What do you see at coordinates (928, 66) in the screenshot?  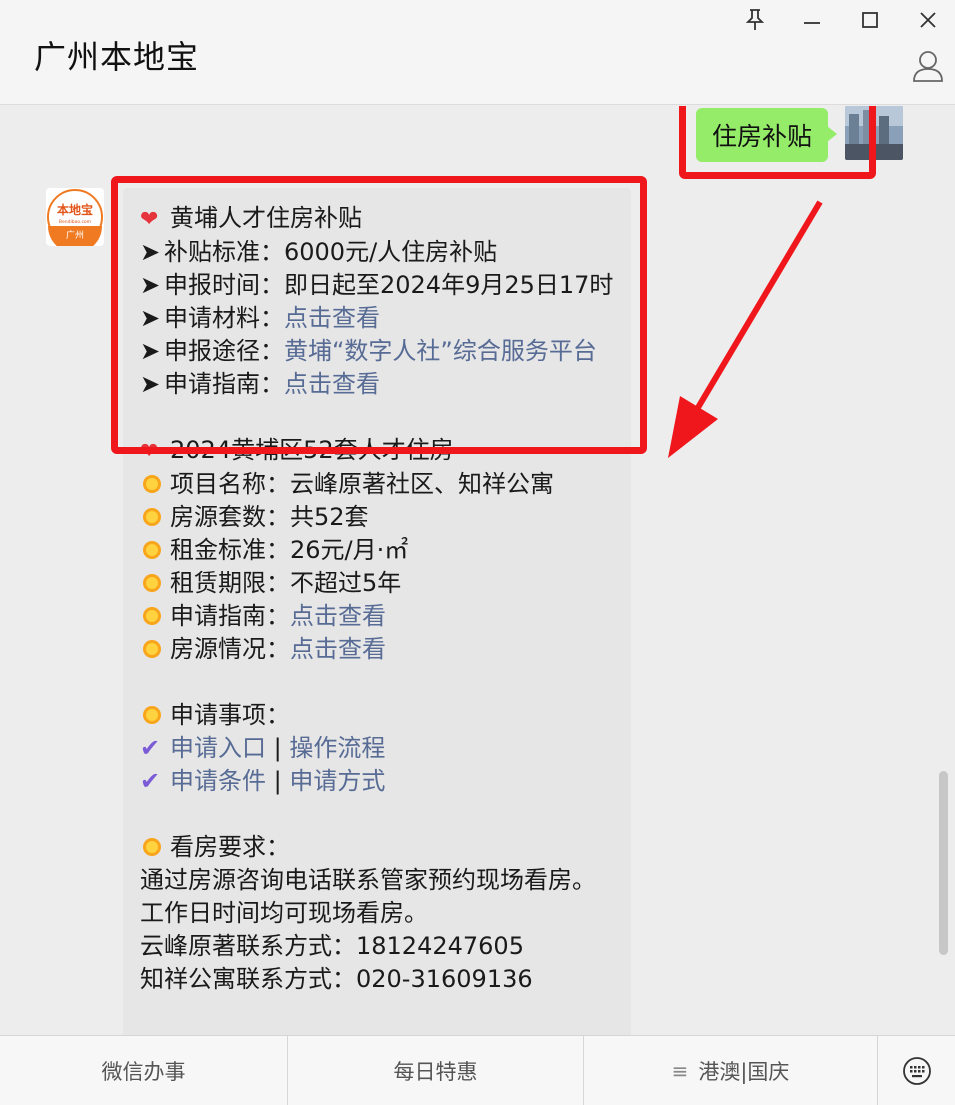 I see `profile-icon` at bounding box center [928, 66].